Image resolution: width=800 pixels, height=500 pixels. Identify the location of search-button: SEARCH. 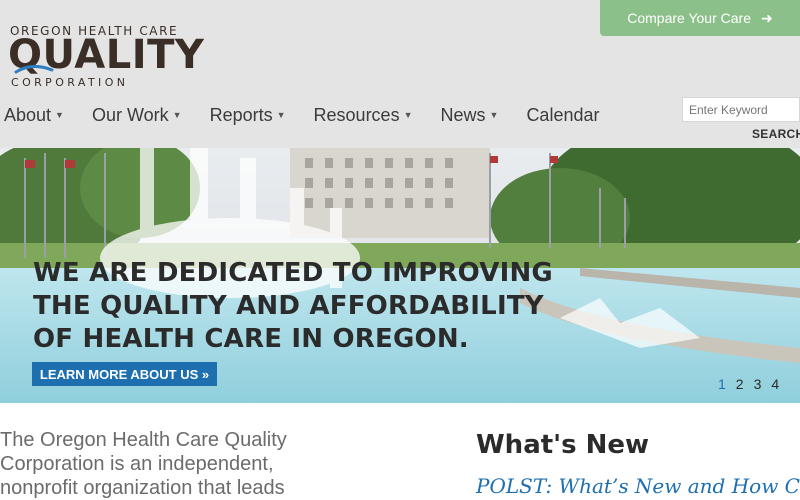
(776, 134).